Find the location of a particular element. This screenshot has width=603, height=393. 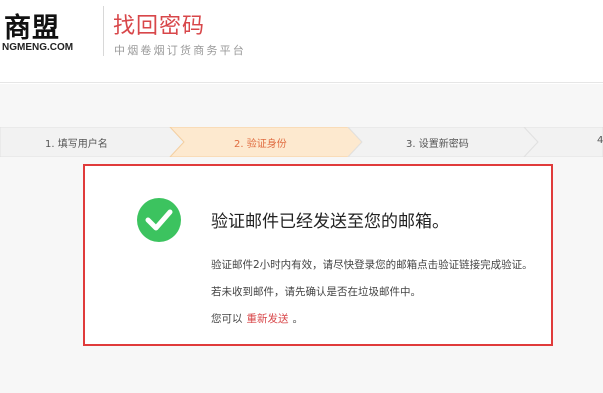

step-2-label: 2. 验证身份 is located at coordinates (260, 144).